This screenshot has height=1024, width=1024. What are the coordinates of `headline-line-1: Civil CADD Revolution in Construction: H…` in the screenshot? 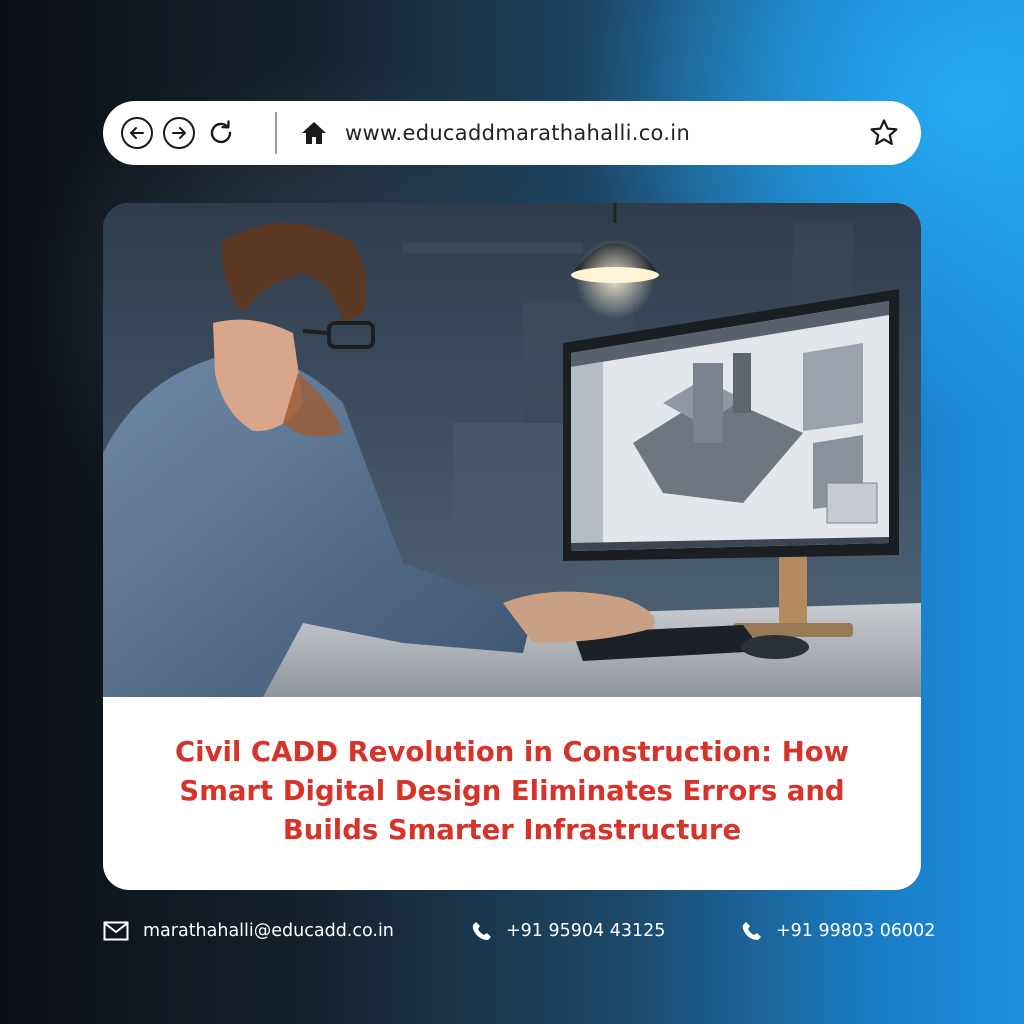 It's located at (512, 752).